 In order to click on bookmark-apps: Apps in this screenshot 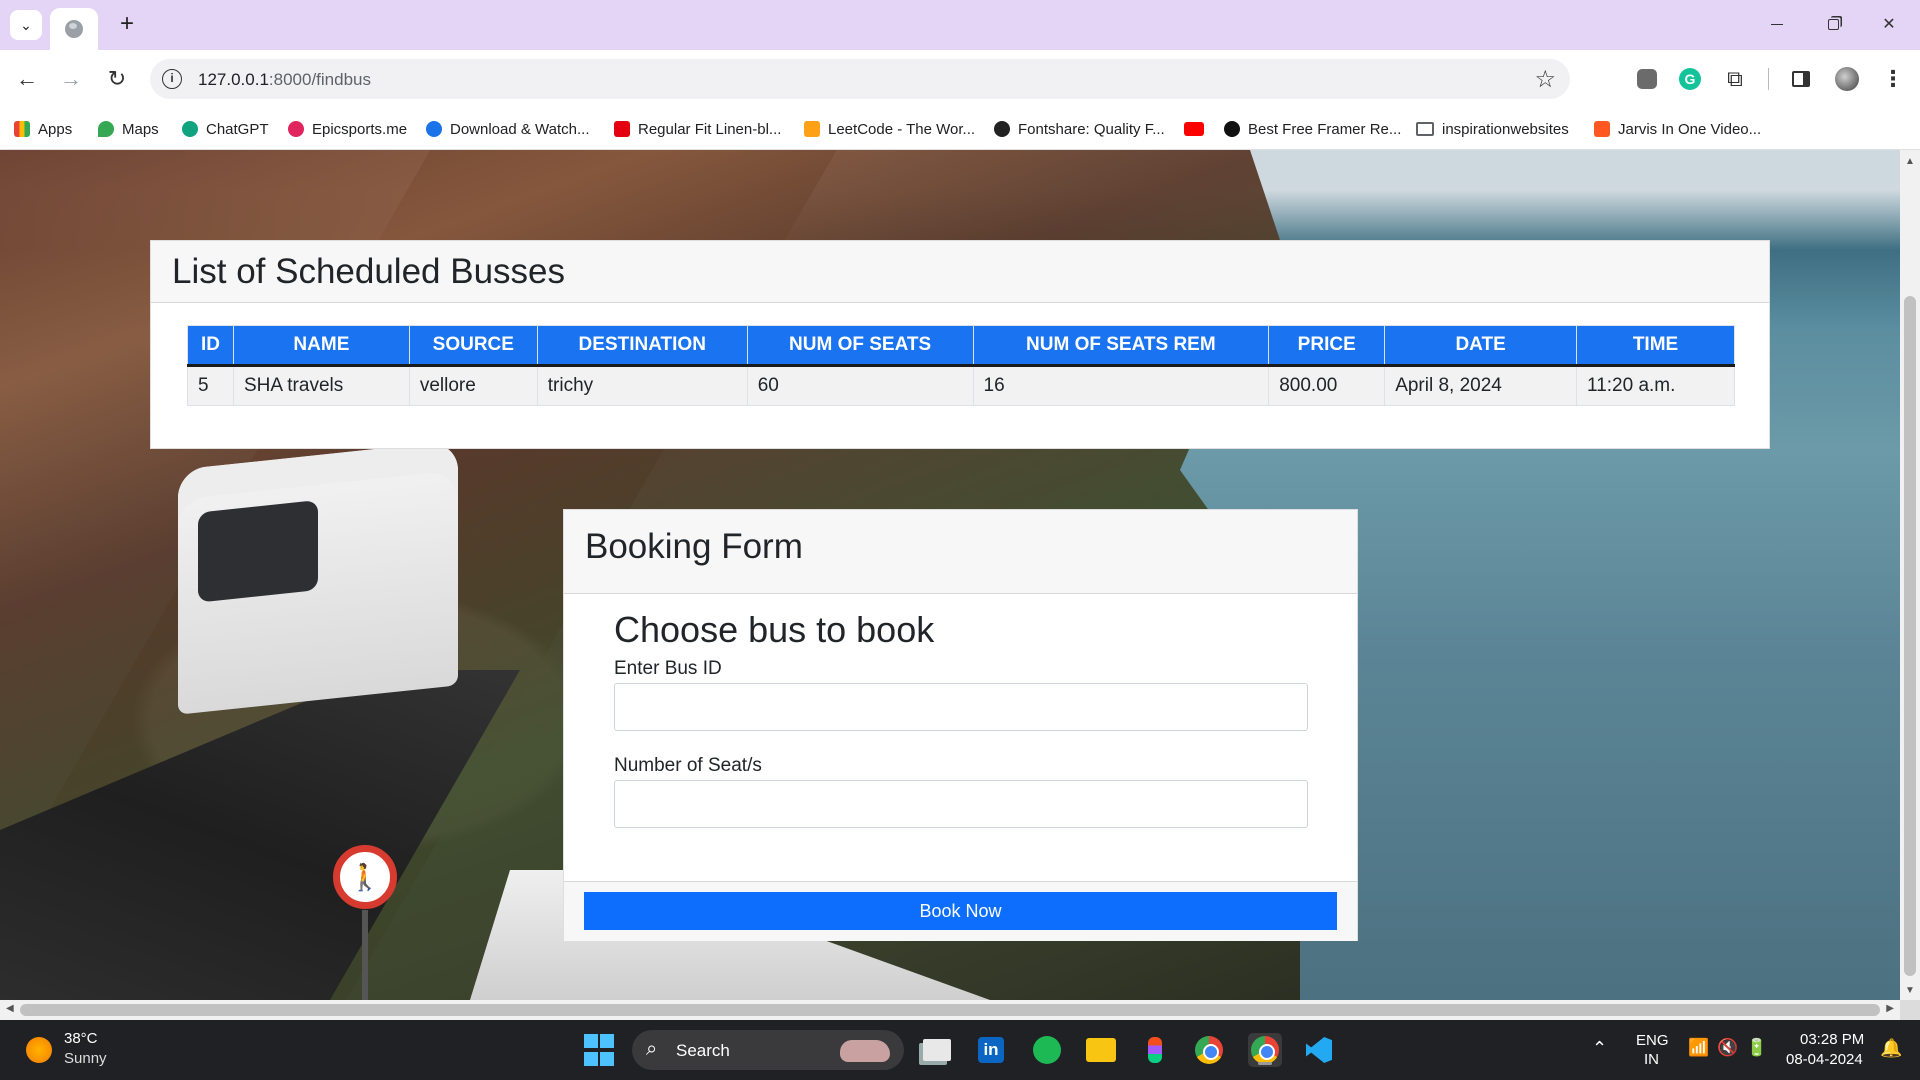, I will do `click(43, 129)`.